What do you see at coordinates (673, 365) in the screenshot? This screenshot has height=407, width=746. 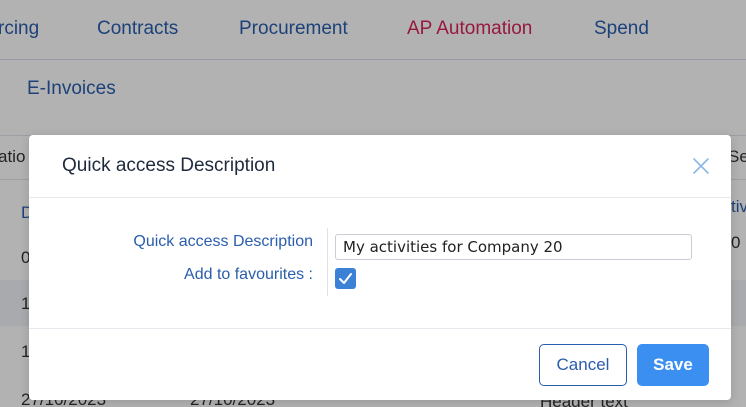 I see `save-button: Save` at bounding box center [673, 365].